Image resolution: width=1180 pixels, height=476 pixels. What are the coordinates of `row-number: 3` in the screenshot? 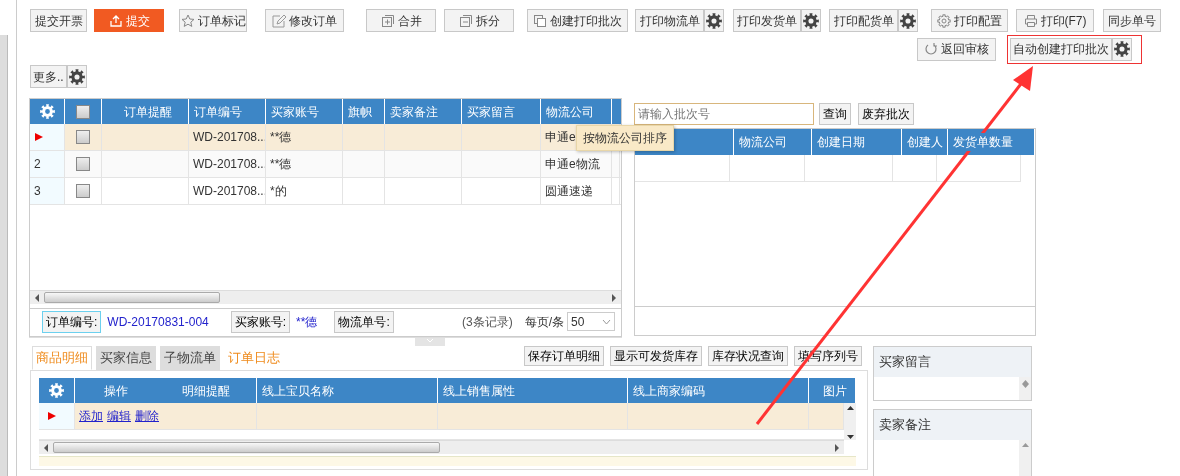 It's located at (37, 191).